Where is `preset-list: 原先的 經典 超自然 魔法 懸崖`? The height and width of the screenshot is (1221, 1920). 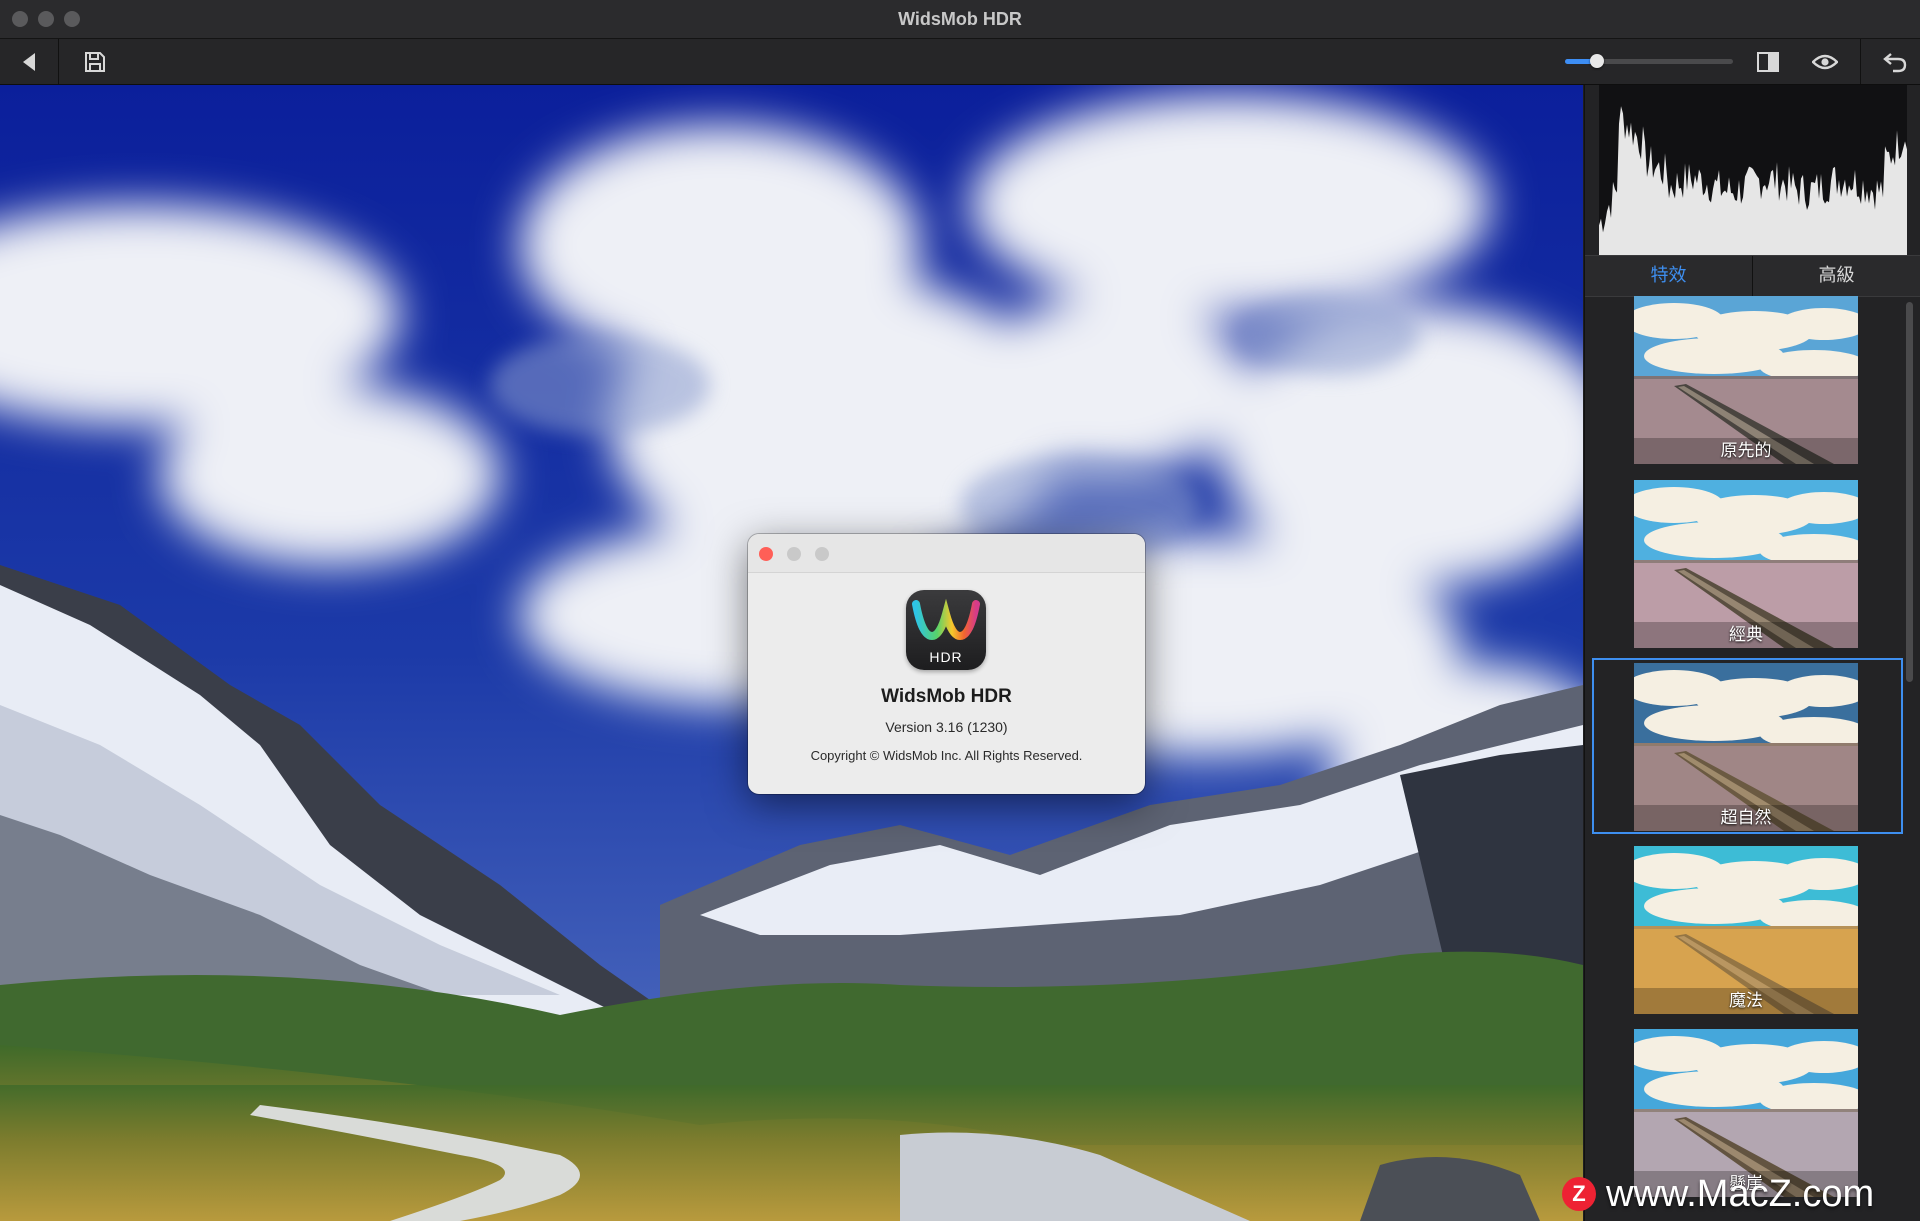
preset-list: 原先的 經典 超自然 魔法 懸崖 is located at coordinates (1752, 758).